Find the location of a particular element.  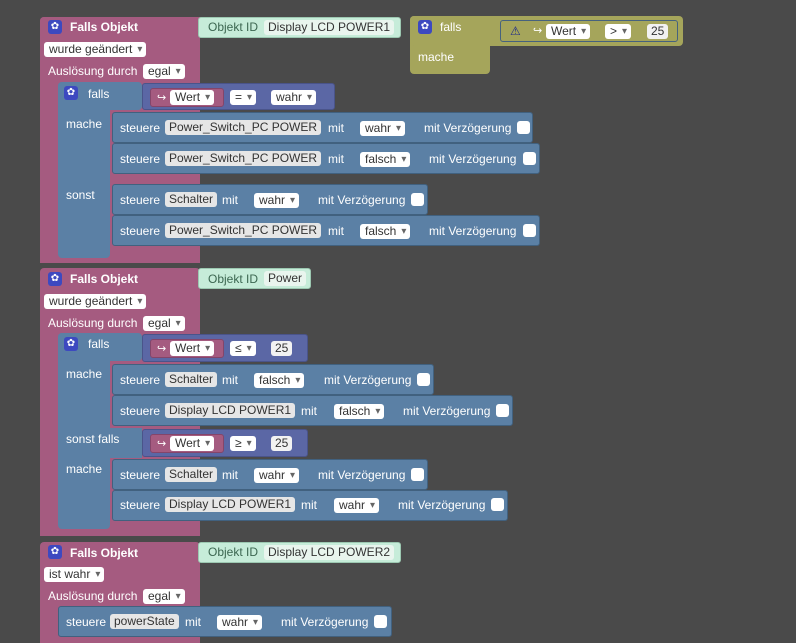

warning-icon: ⚠ is located at coordinates (515, 31).